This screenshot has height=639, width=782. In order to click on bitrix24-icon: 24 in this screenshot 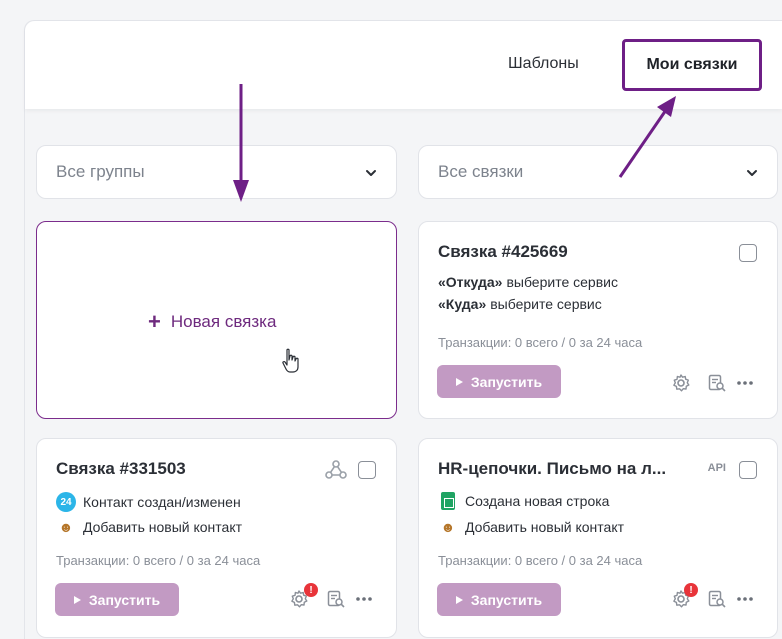, I will do `click(66, 502)`.